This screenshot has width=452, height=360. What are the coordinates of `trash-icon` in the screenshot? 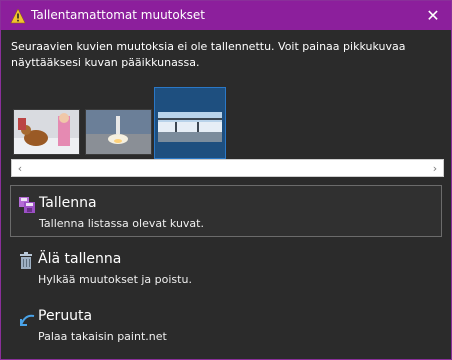 It's located at (26, 261).